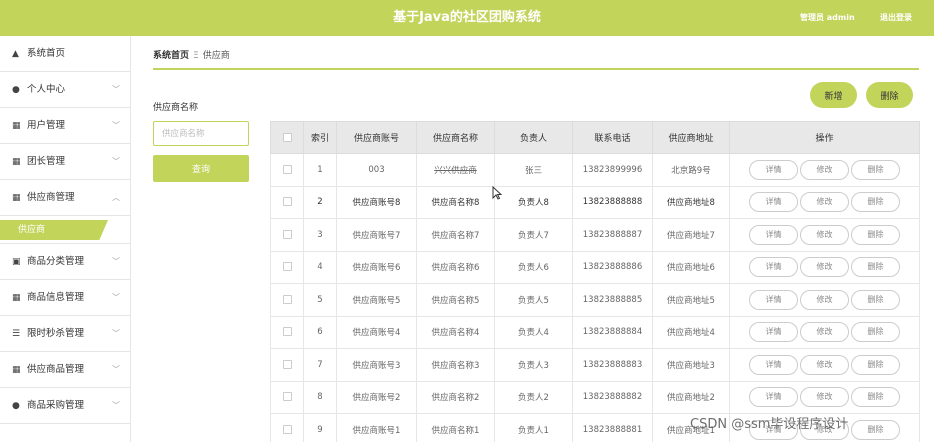 The height and width of the screenshot is (442, 934). What do you see at coordinates (56, 405) in the screenshot?
I see `sidebar-item-label: 商品采购管理` at bounding box center [56, 405].